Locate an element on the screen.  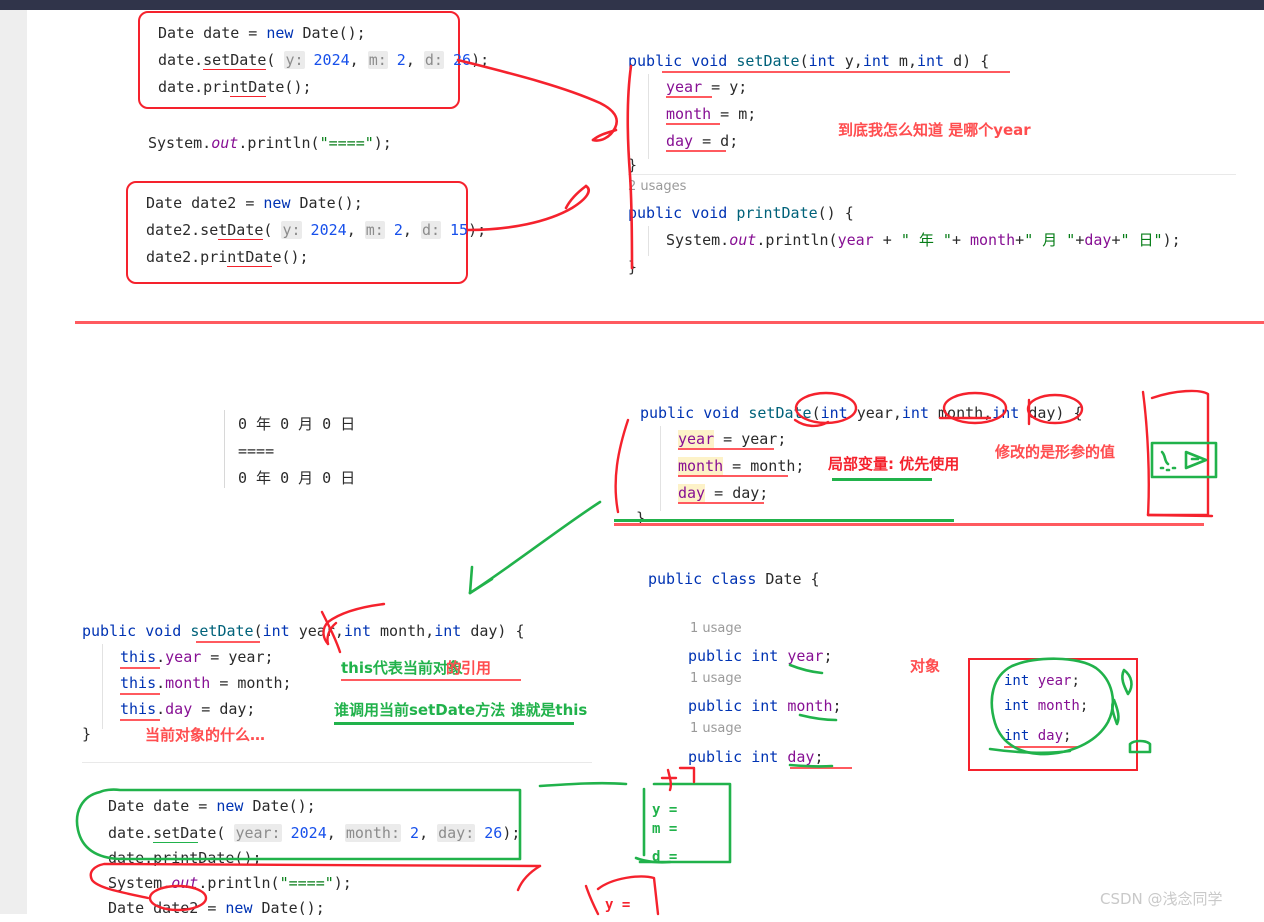
annotation-this-ref-b: 的引用 is located at coordinates (469, 668).